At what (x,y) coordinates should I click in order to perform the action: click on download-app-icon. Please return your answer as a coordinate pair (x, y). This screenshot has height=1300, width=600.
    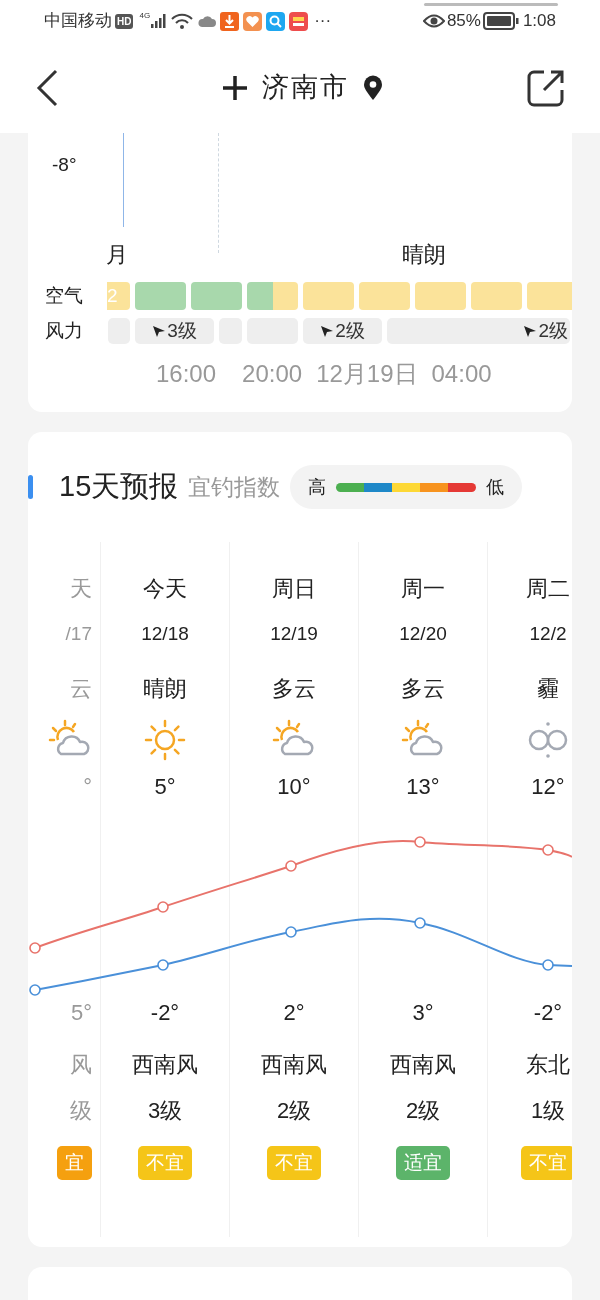
    Looking at the image, I should click on (230, 21).